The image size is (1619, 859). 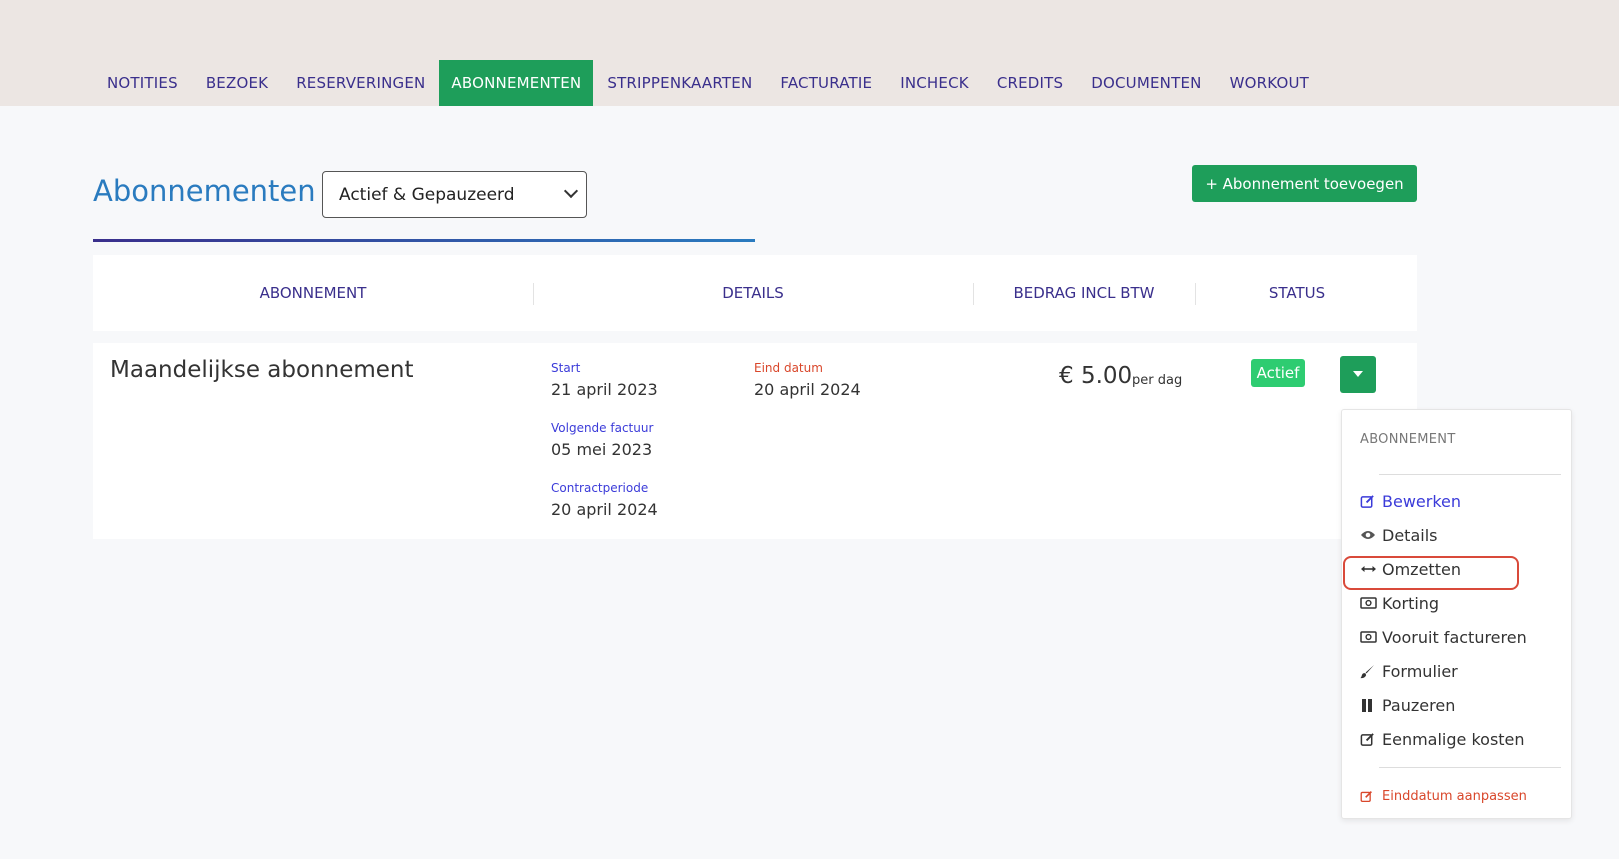 I want to click on tab-documenten: DOCUMENTEN, so click(x=1146, y=83).